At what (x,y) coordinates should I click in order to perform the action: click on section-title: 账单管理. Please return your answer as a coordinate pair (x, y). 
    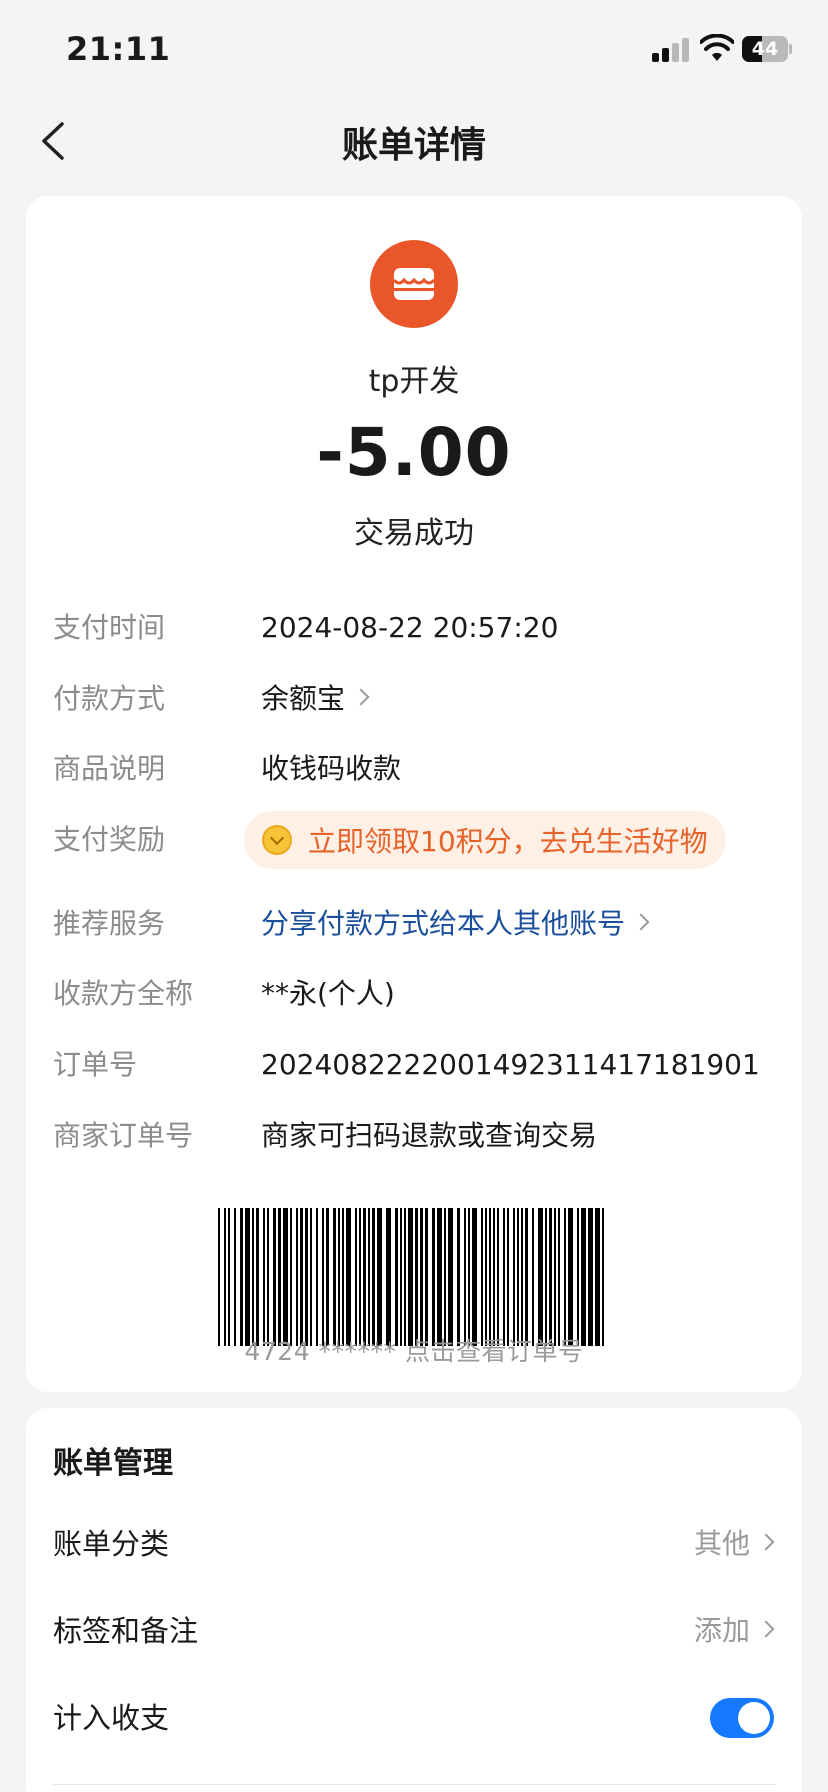
    Looking at the image, I should click on (113, 1463).